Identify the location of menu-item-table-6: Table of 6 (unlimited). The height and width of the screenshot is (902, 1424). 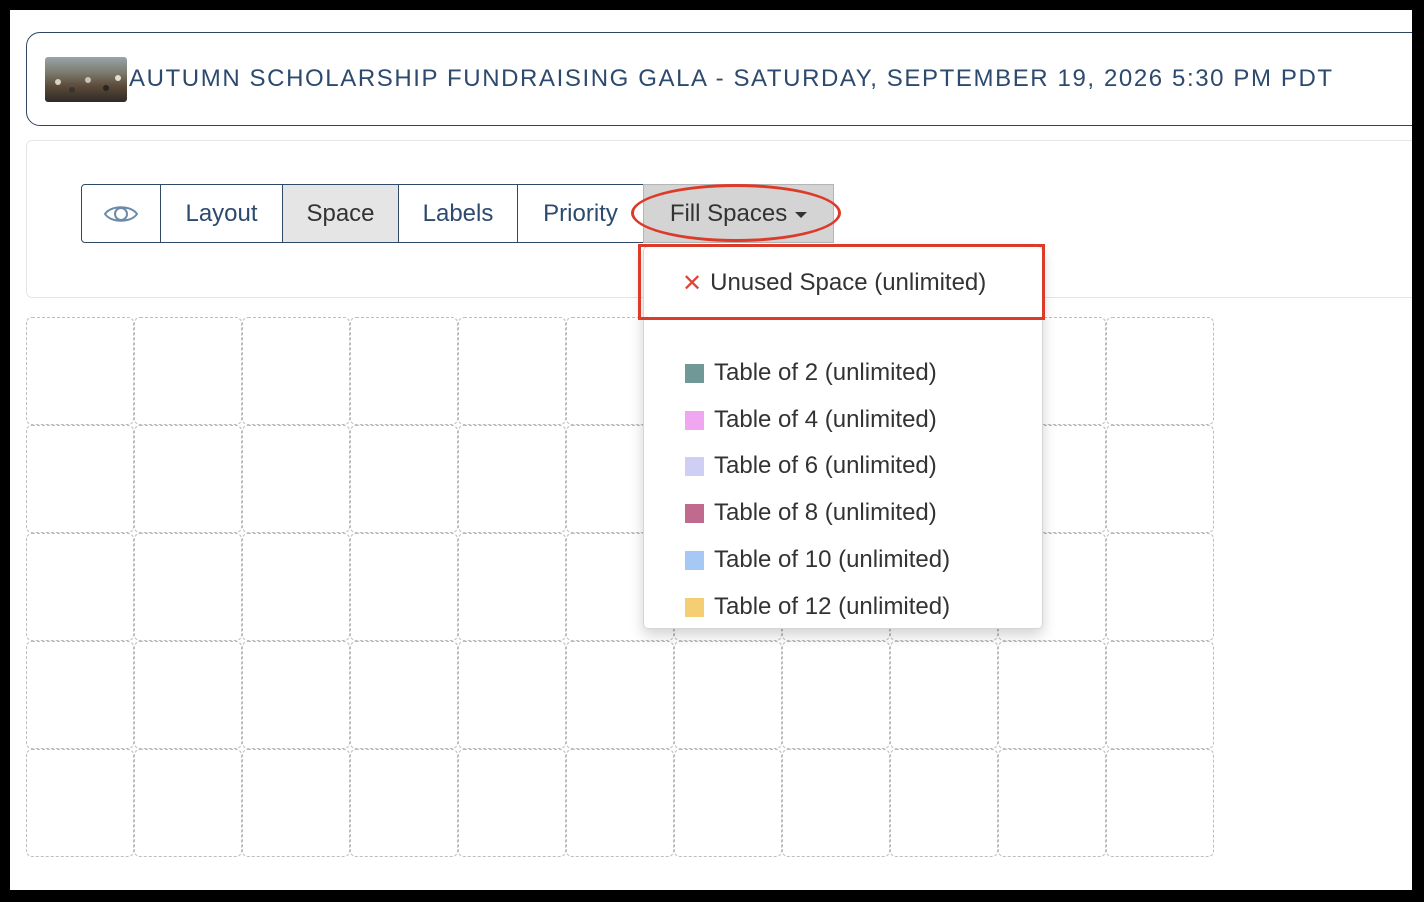
(811, 466).